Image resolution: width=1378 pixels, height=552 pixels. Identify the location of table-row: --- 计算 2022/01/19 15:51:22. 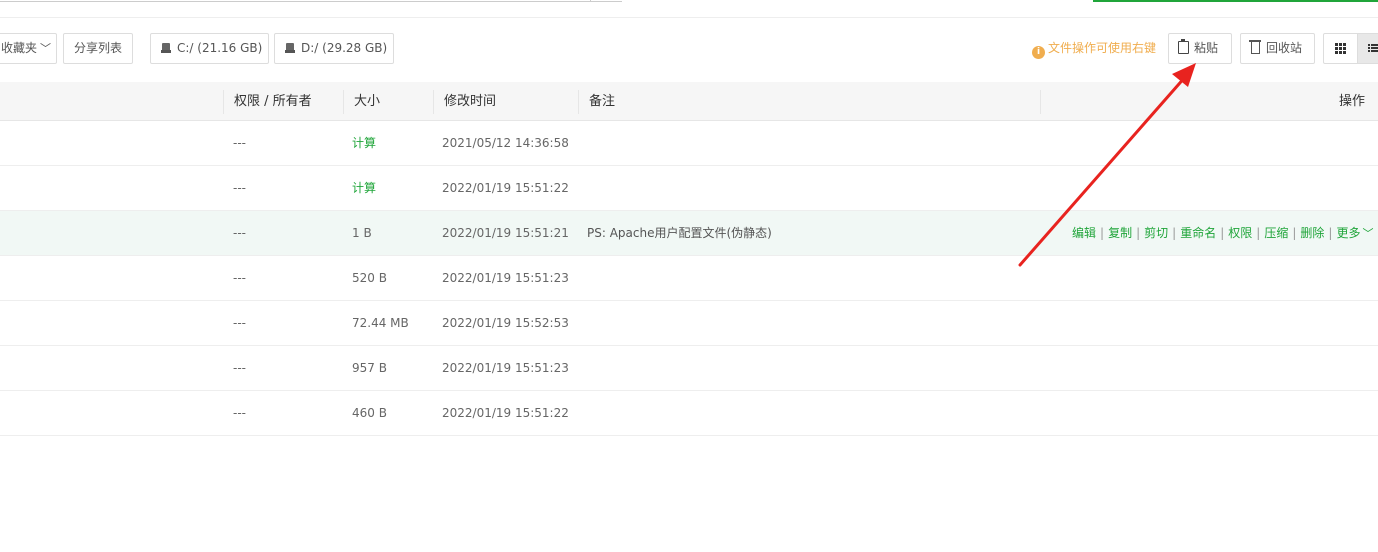
(689, 188).